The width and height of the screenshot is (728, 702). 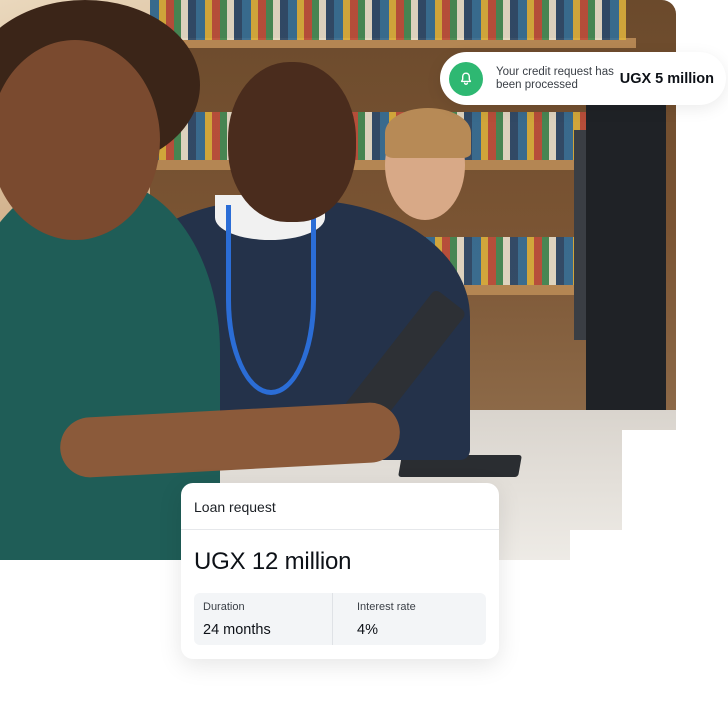 What do you see at coordinates (409, 619) in the screenshot?
I see `detail-interest-rate: Interest rate 4%` at bounding box center [409, 619].